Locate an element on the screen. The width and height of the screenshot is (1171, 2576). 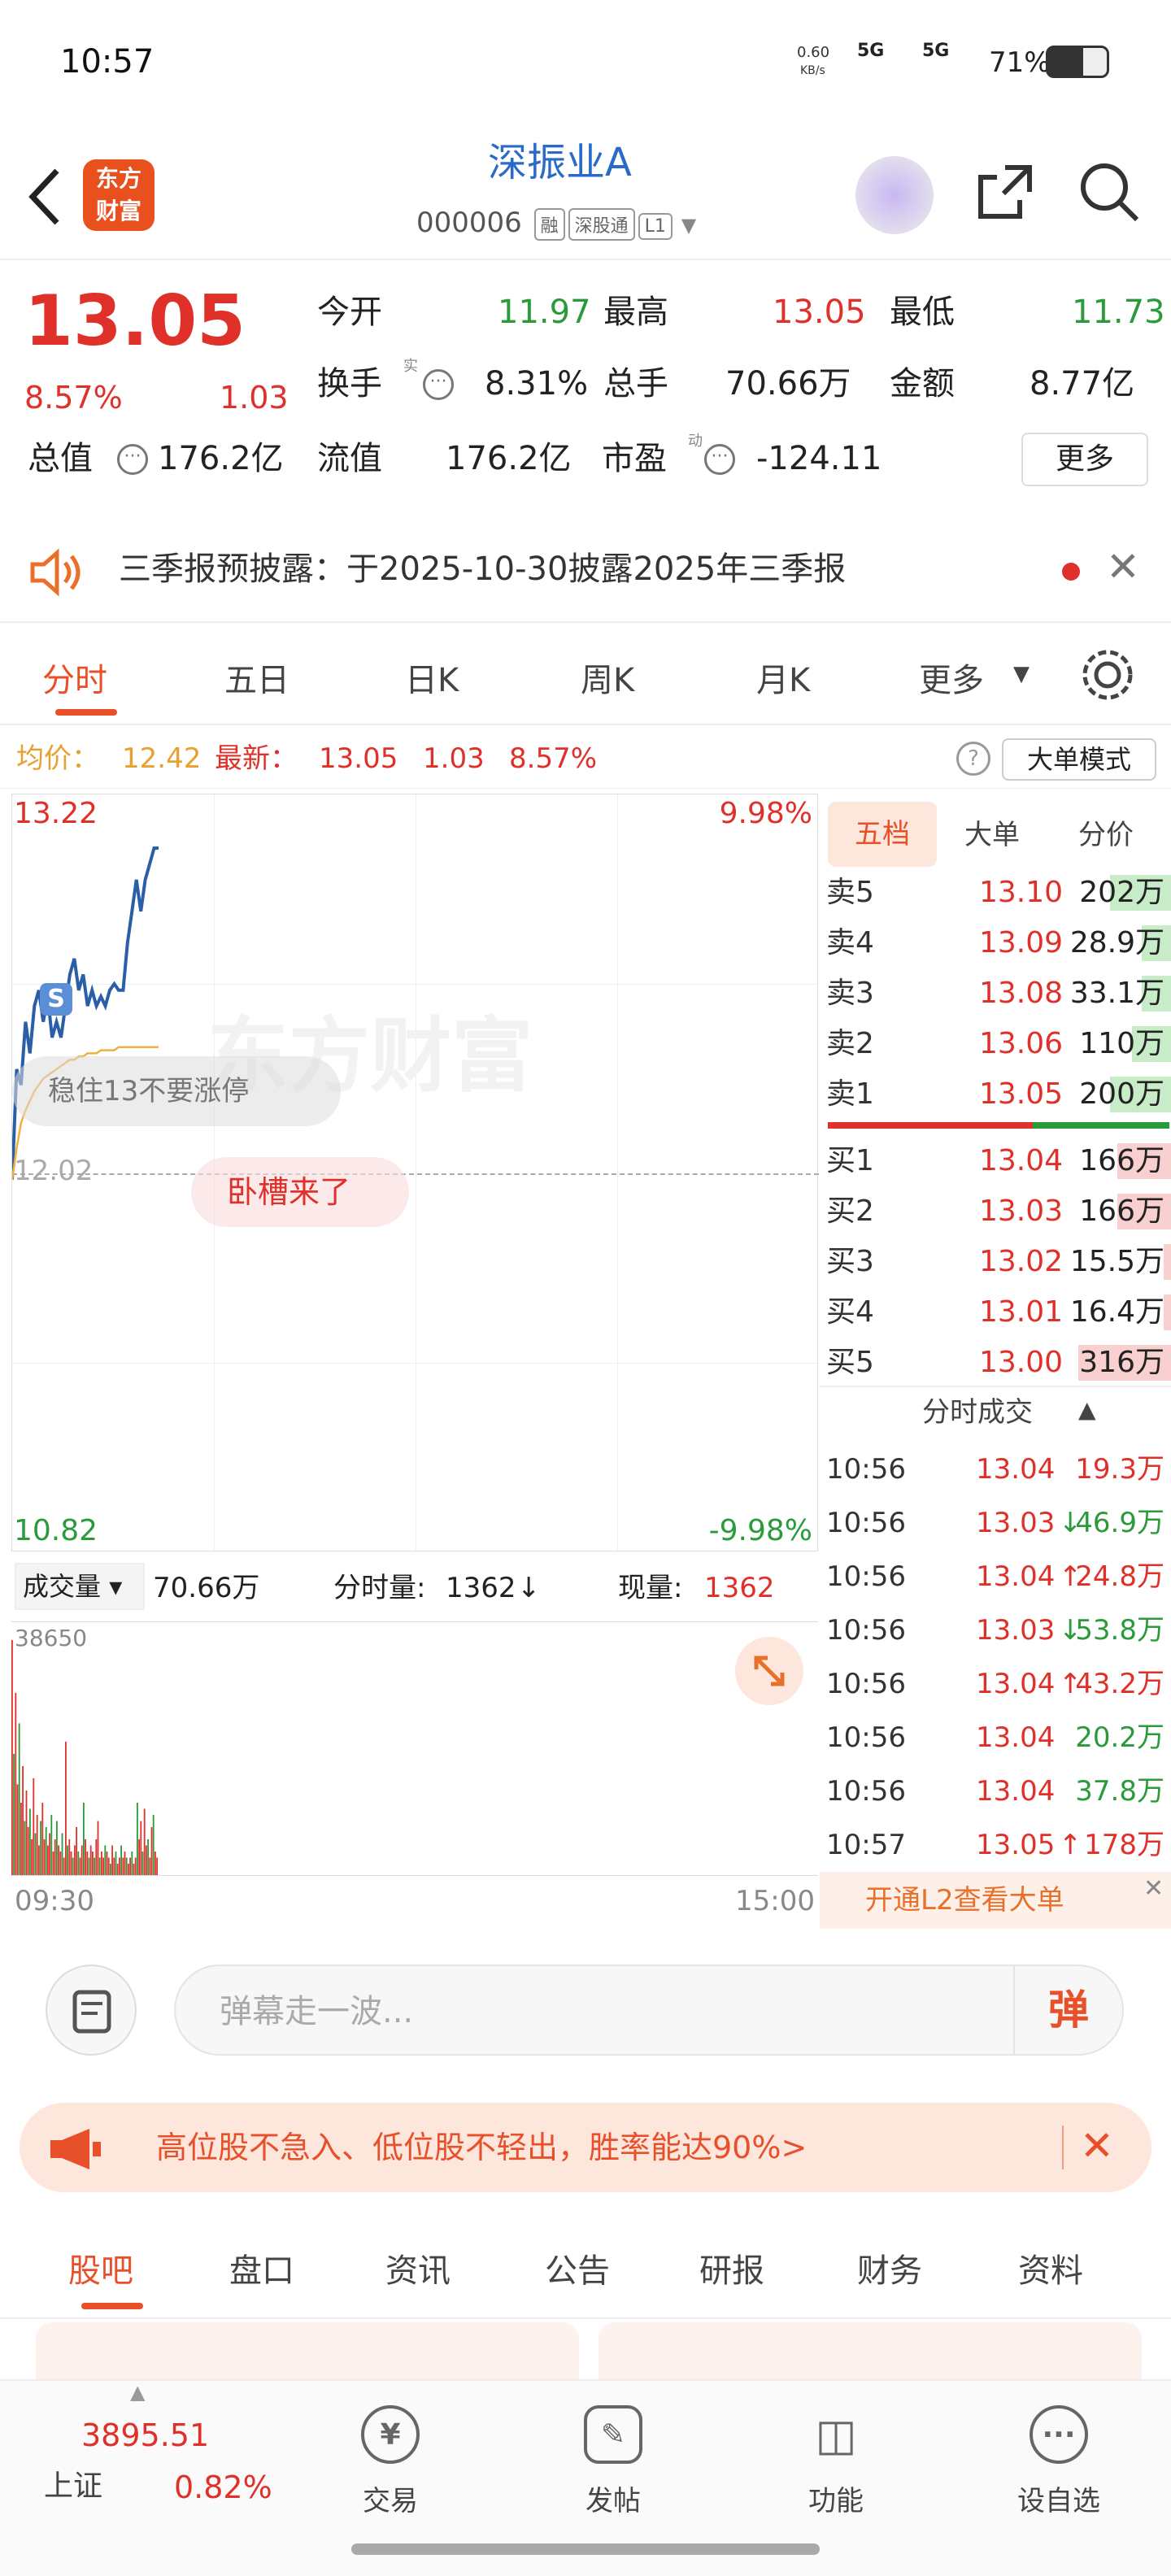
ask-level-row: 卖5 13.10 202万 is located at coordinates (996, 894).